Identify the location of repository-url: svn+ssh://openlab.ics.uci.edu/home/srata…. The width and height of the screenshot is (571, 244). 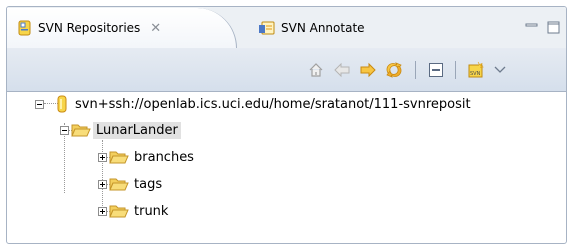
(273, 104).